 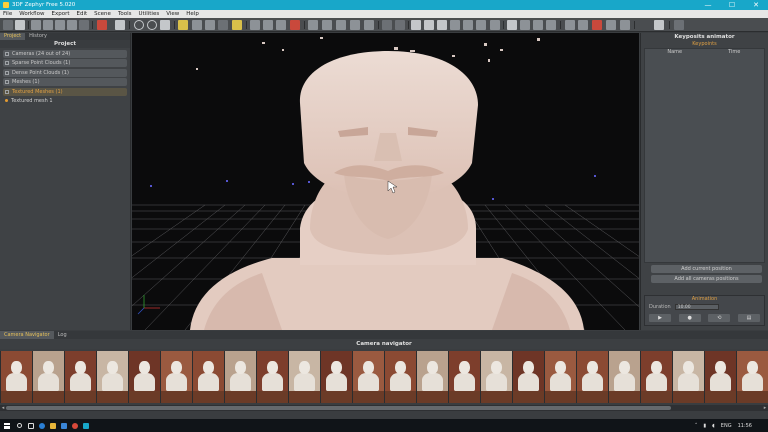 I want to click on start-button, so click(x=7, y=425).